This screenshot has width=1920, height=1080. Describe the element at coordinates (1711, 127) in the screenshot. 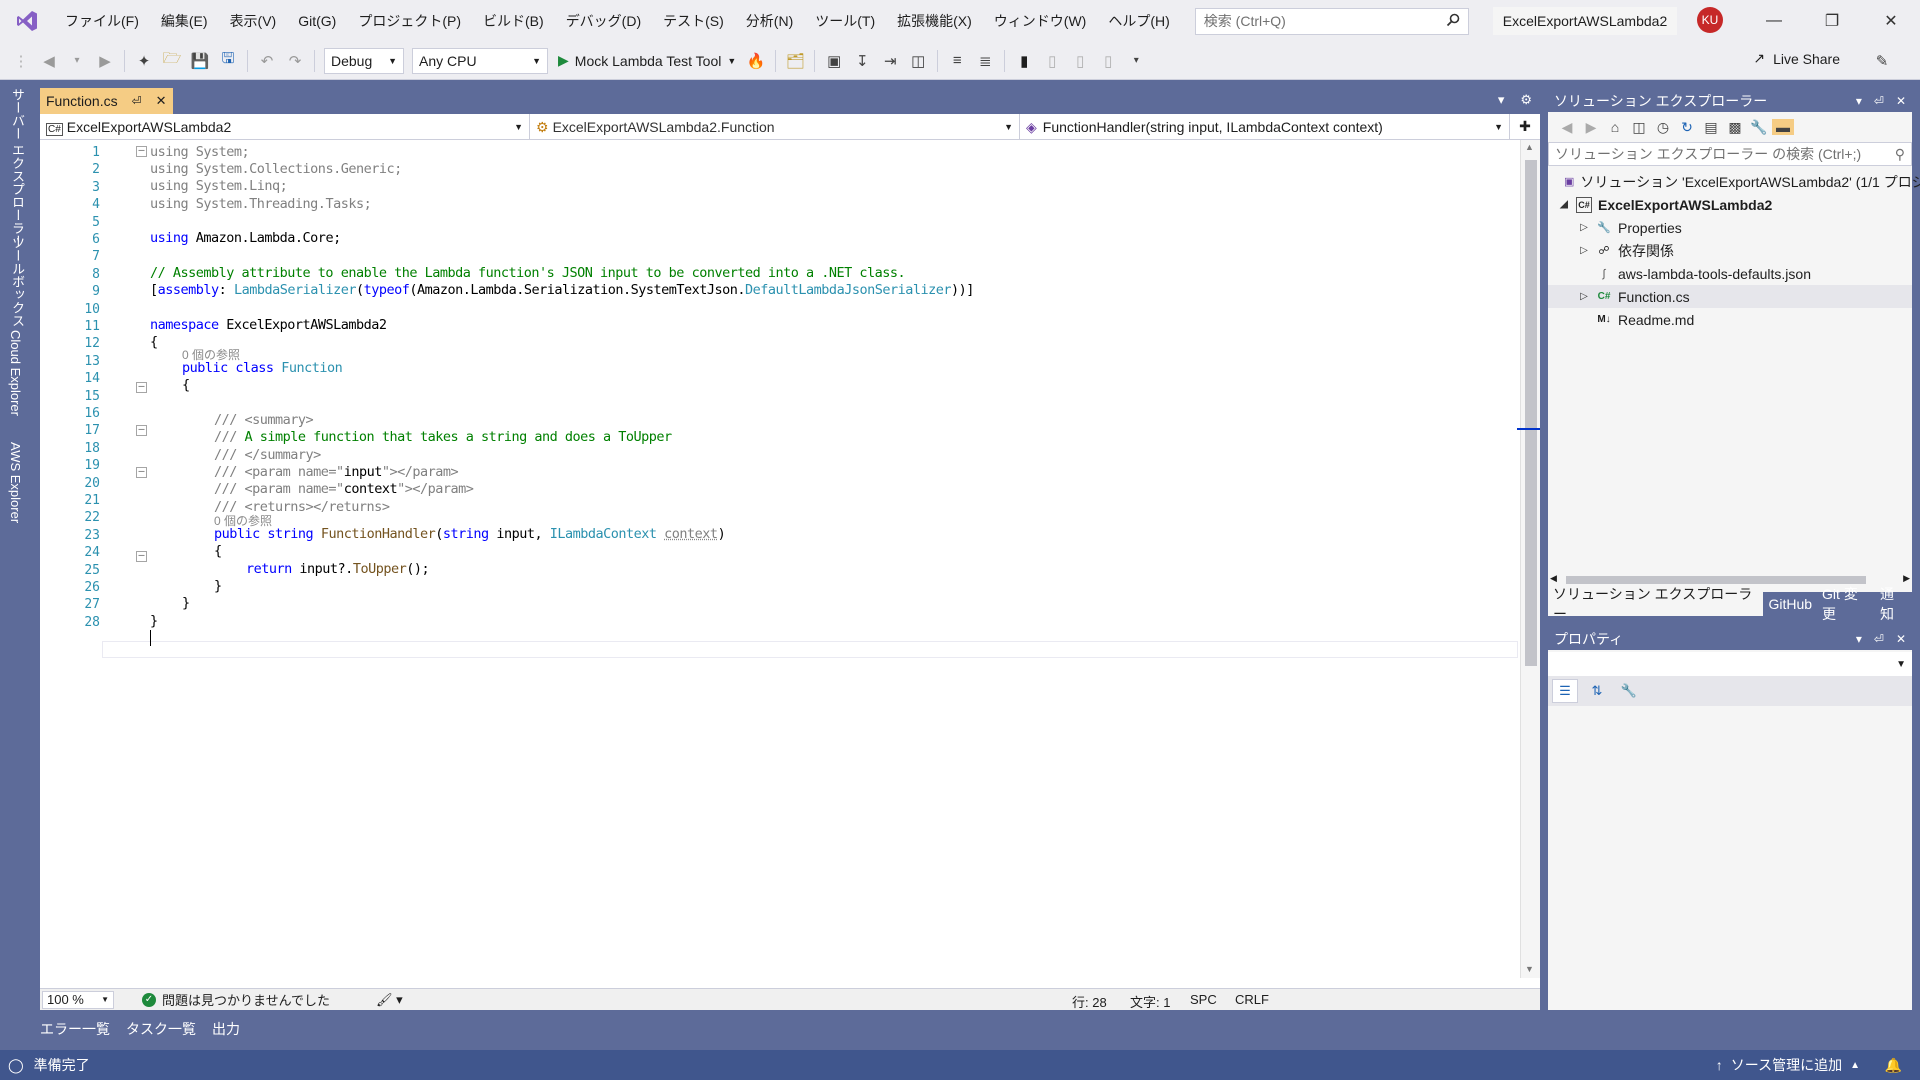

I see `collapse-all-icon: ▤` at that location.